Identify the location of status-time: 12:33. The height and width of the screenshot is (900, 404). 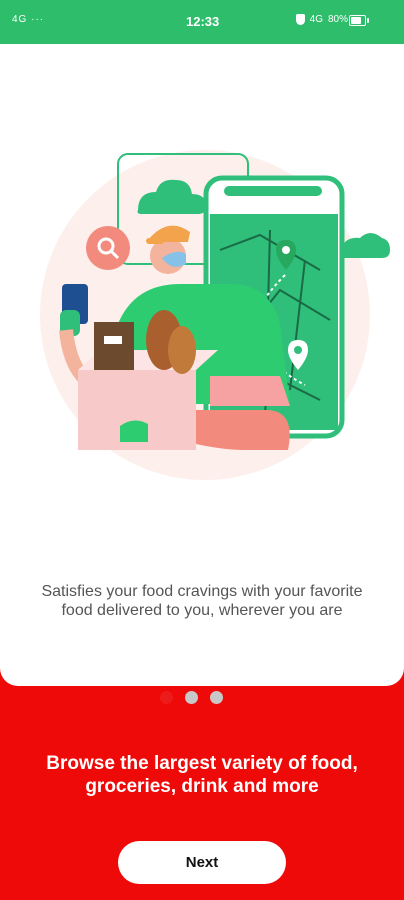
(203, 21).